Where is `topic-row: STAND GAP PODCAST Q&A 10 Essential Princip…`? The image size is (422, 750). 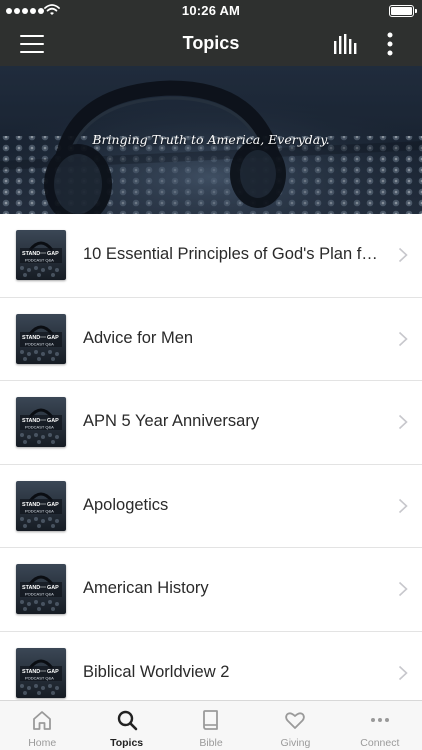 topic-row: STAND GAP PODCAST Q&A 10 Essential Princip… is located at coordinates (211, 256).